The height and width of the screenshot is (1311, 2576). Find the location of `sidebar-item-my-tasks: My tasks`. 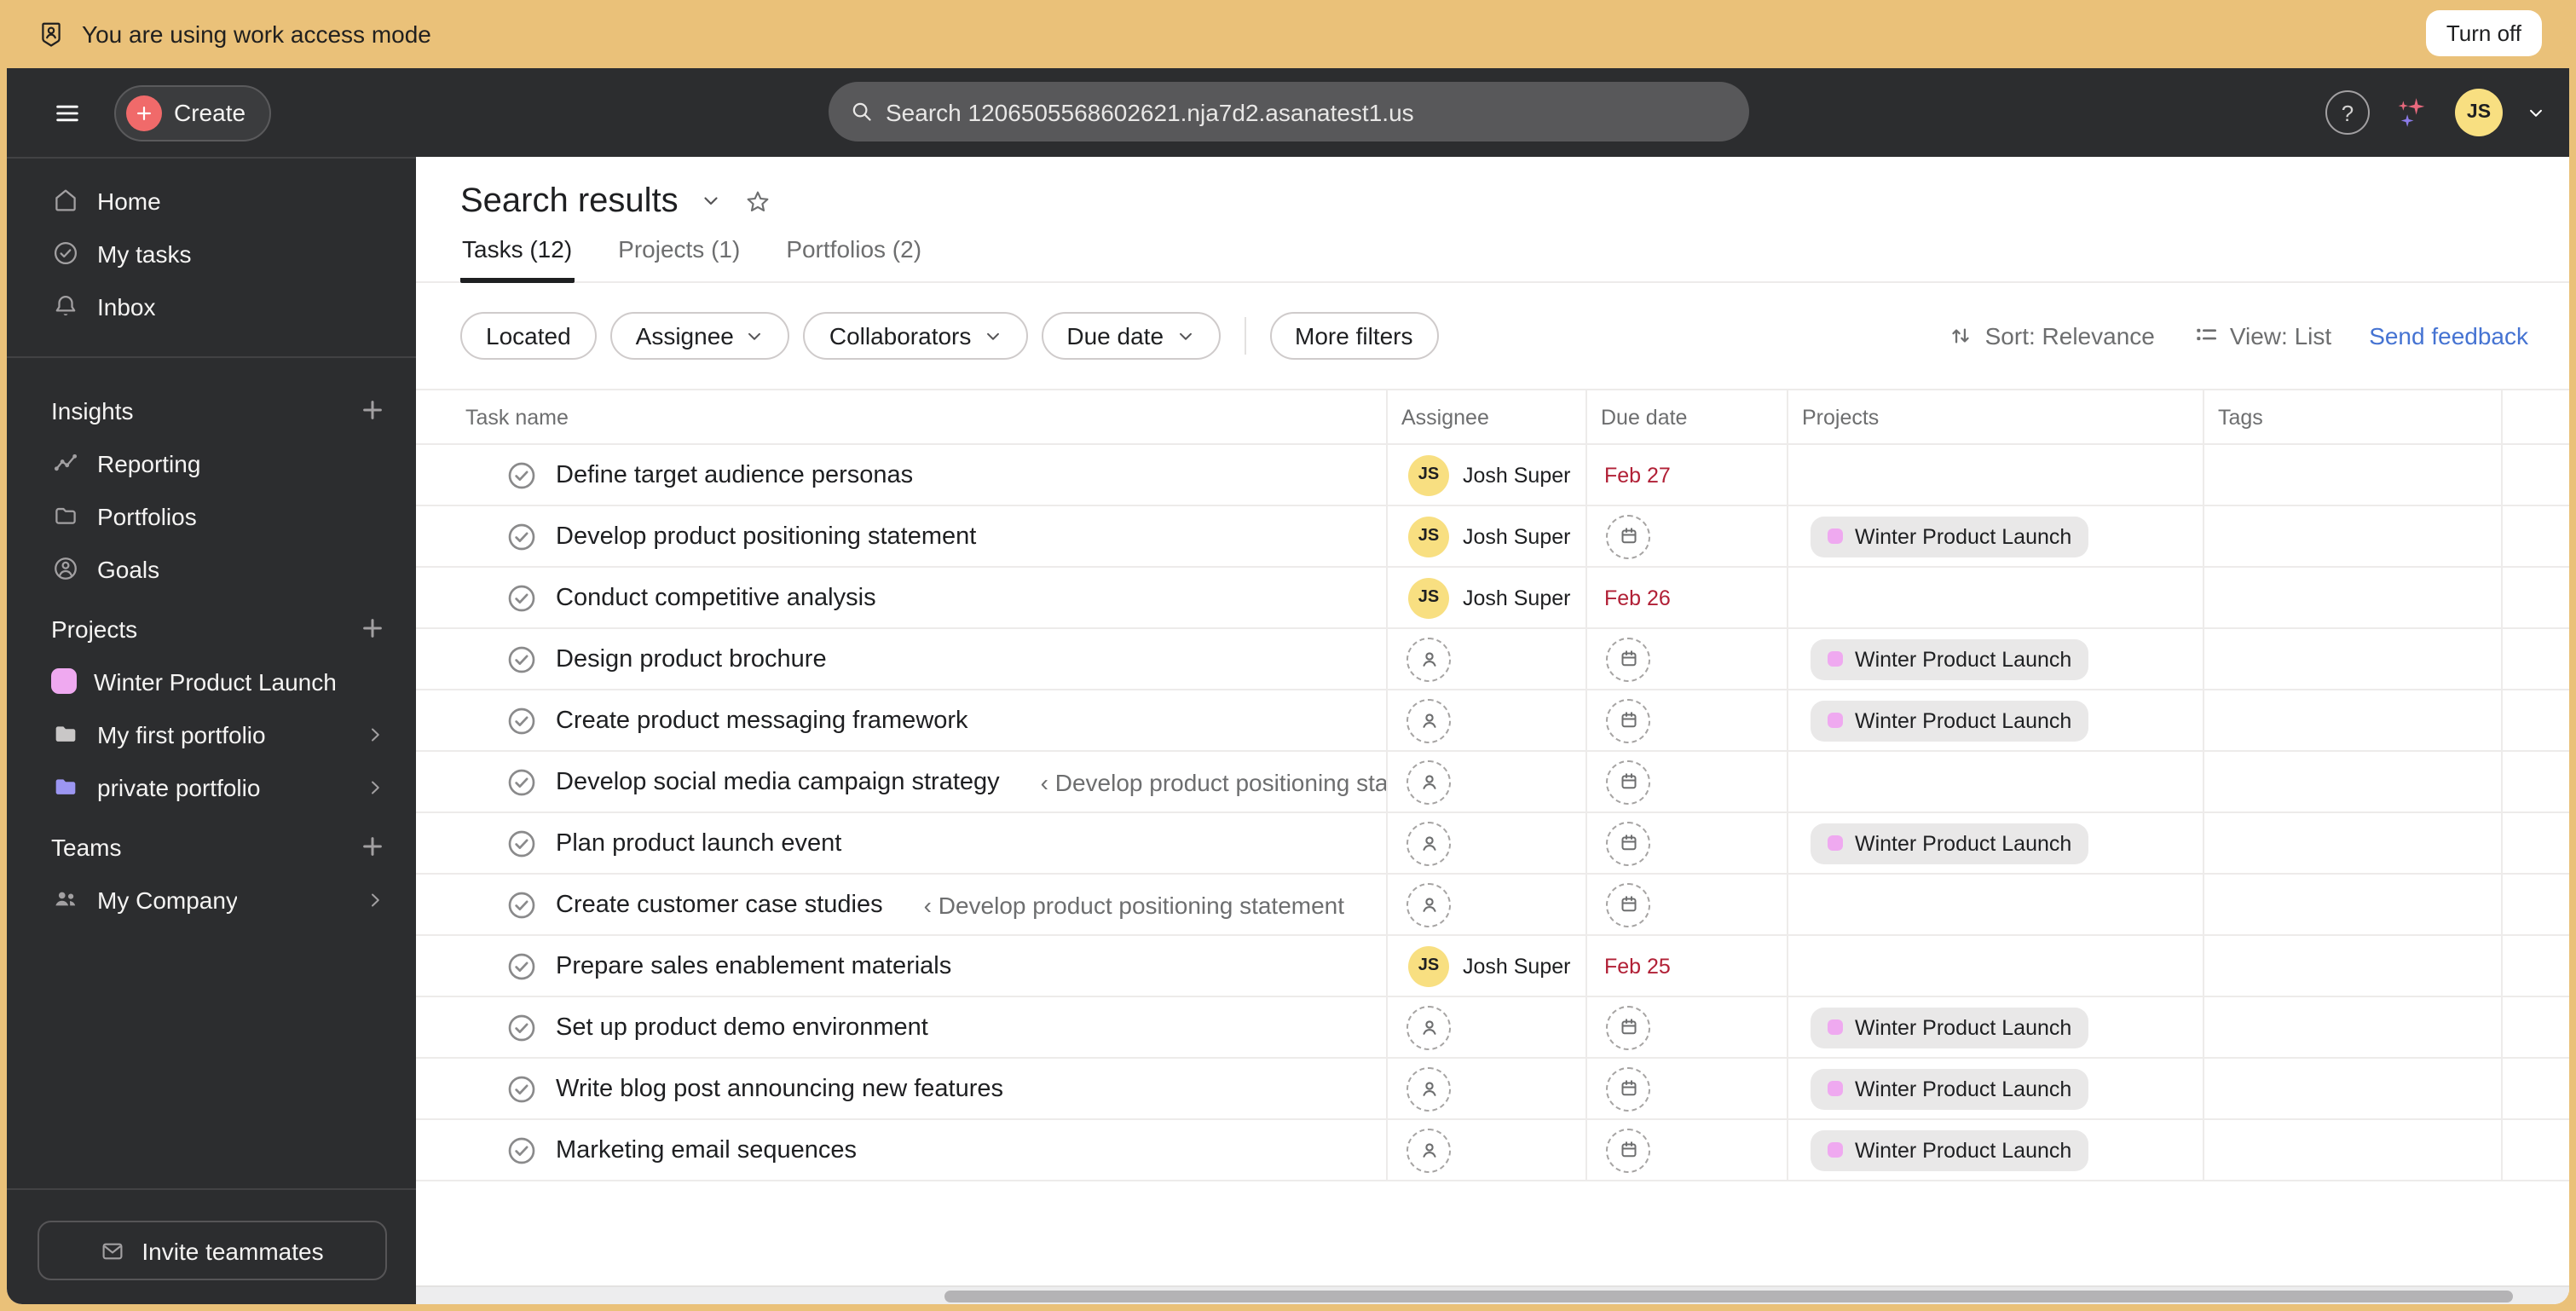

sidebar-item-my-tasks: My tasks is located at coordinates (211, 253).